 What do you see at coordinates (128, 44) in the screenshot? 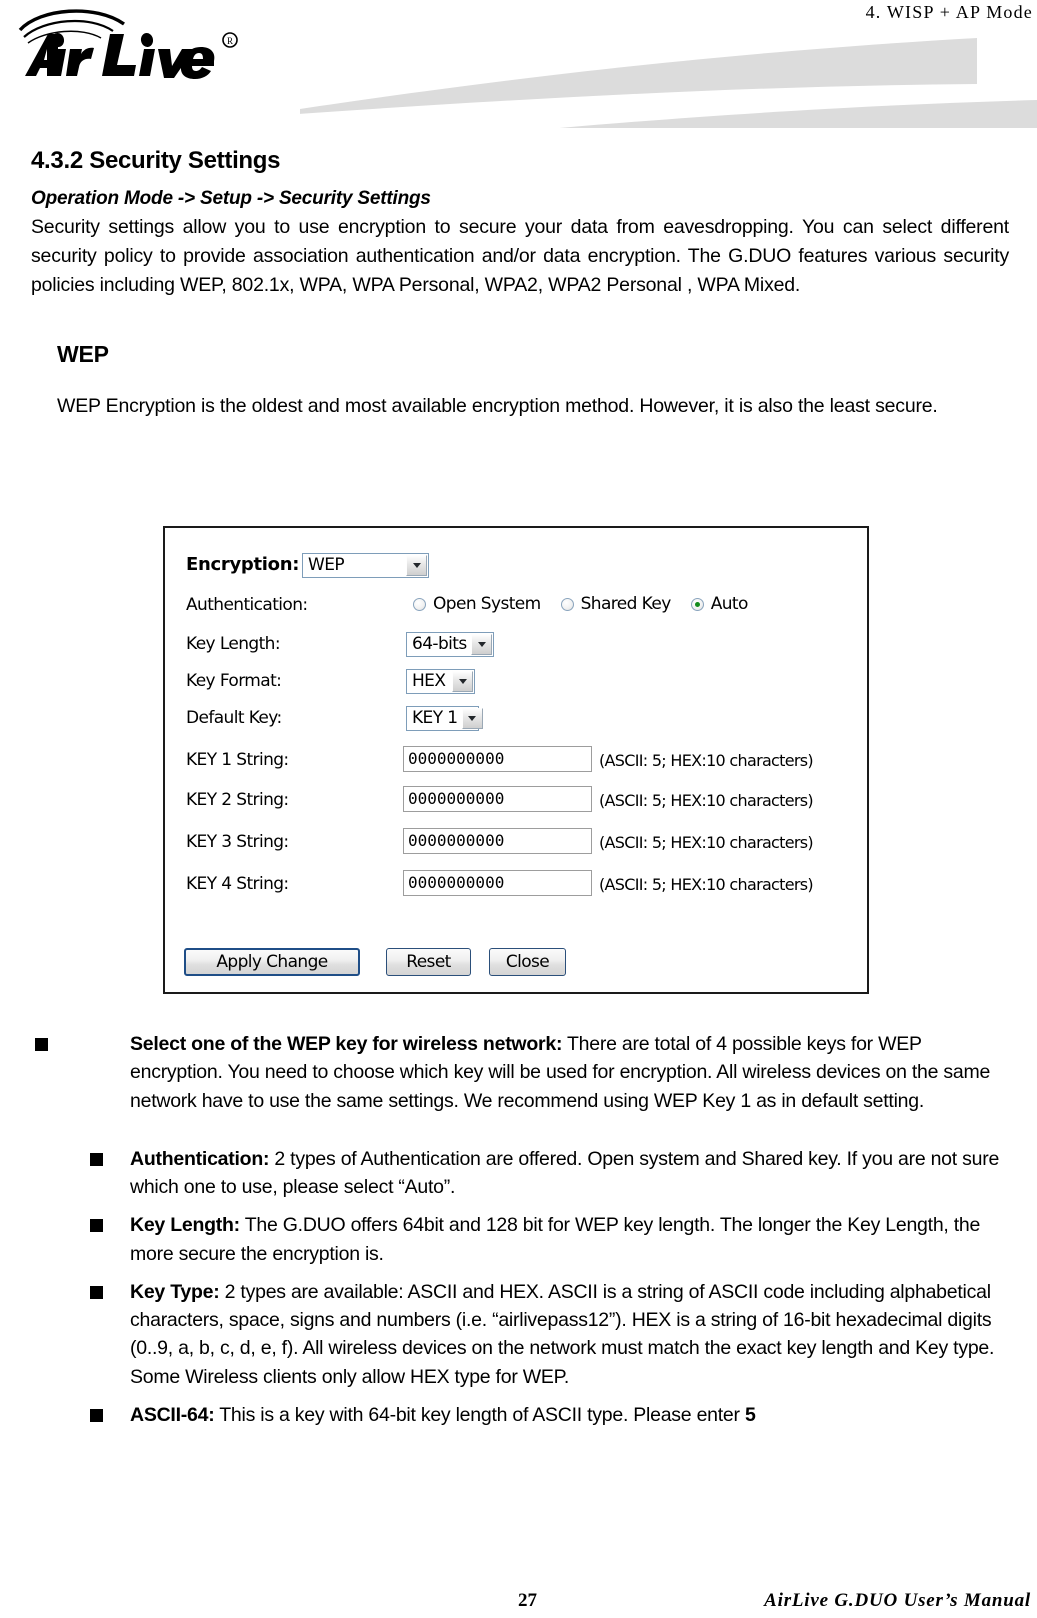
I see `airlive-logo-svg: R` at bounding box center [128, 44].